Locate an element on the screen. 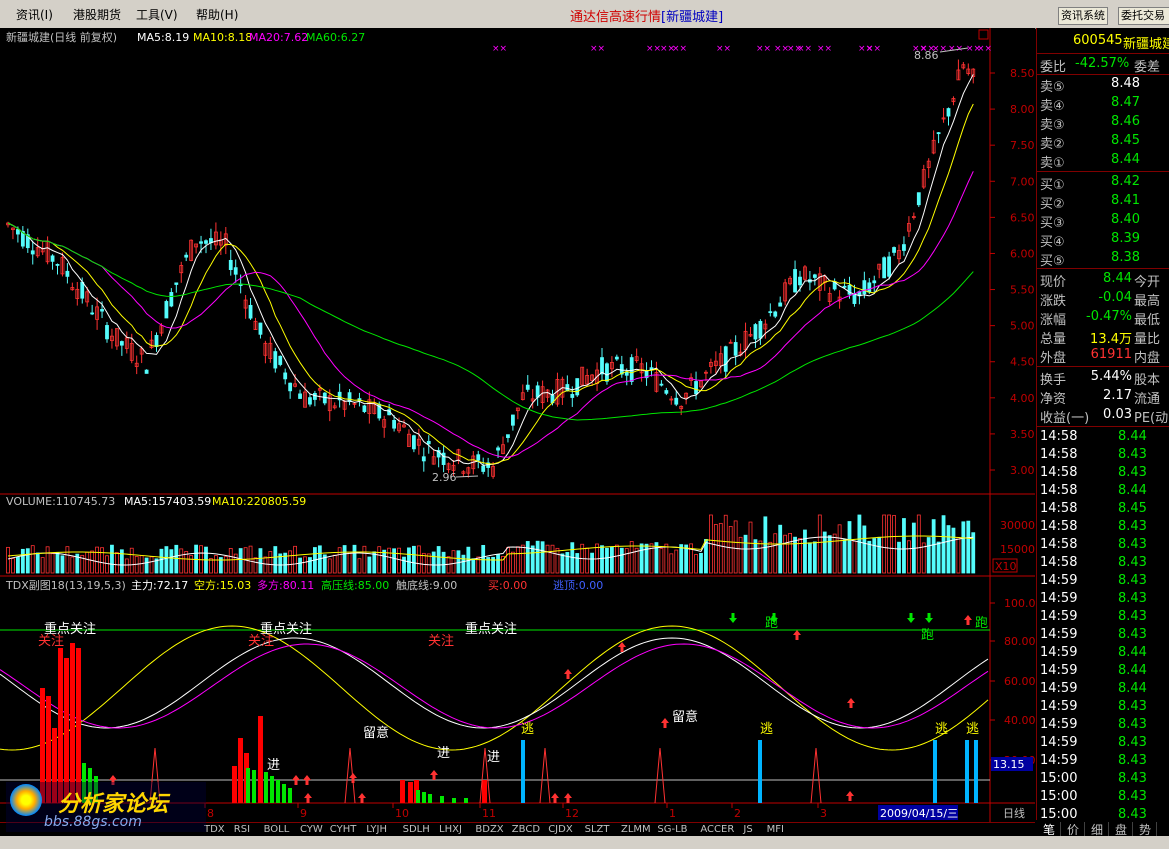 Image resolution: width=1169 pixels, height=849 pixels. indicator-tab: ZBCD is located at coordinates (526, 830).